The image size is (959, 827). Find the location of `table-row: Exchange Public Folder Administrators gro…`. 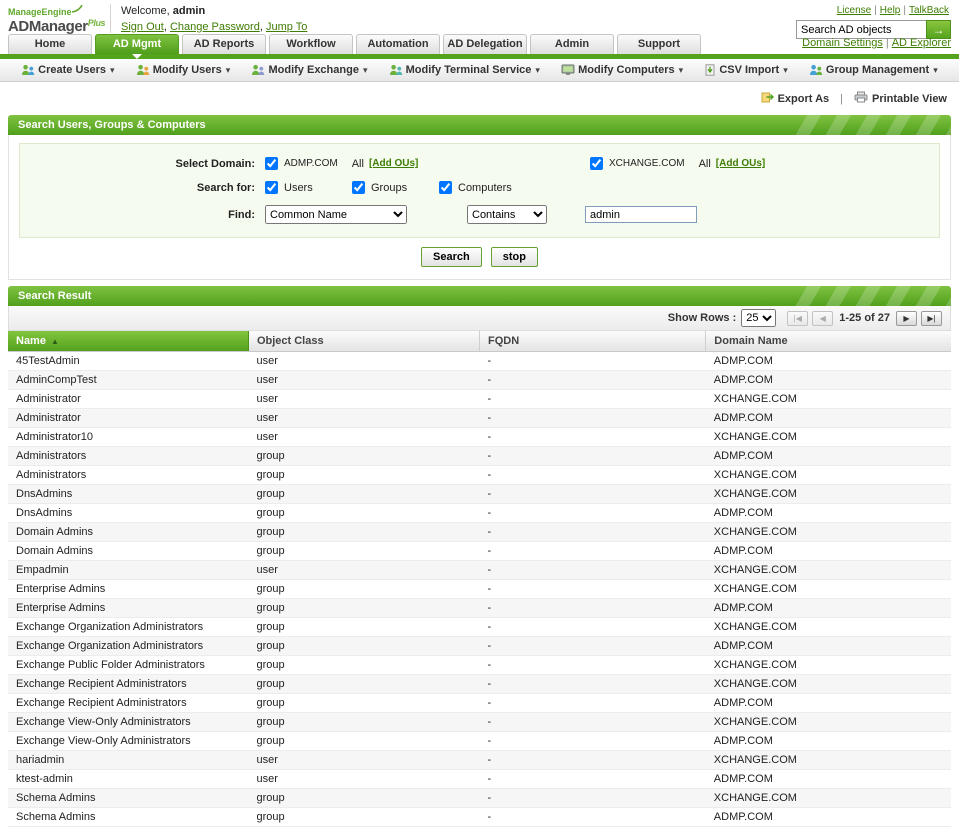

table-row: Exchange Public Folder Administrators gro… is located at coordinates (479, 665).